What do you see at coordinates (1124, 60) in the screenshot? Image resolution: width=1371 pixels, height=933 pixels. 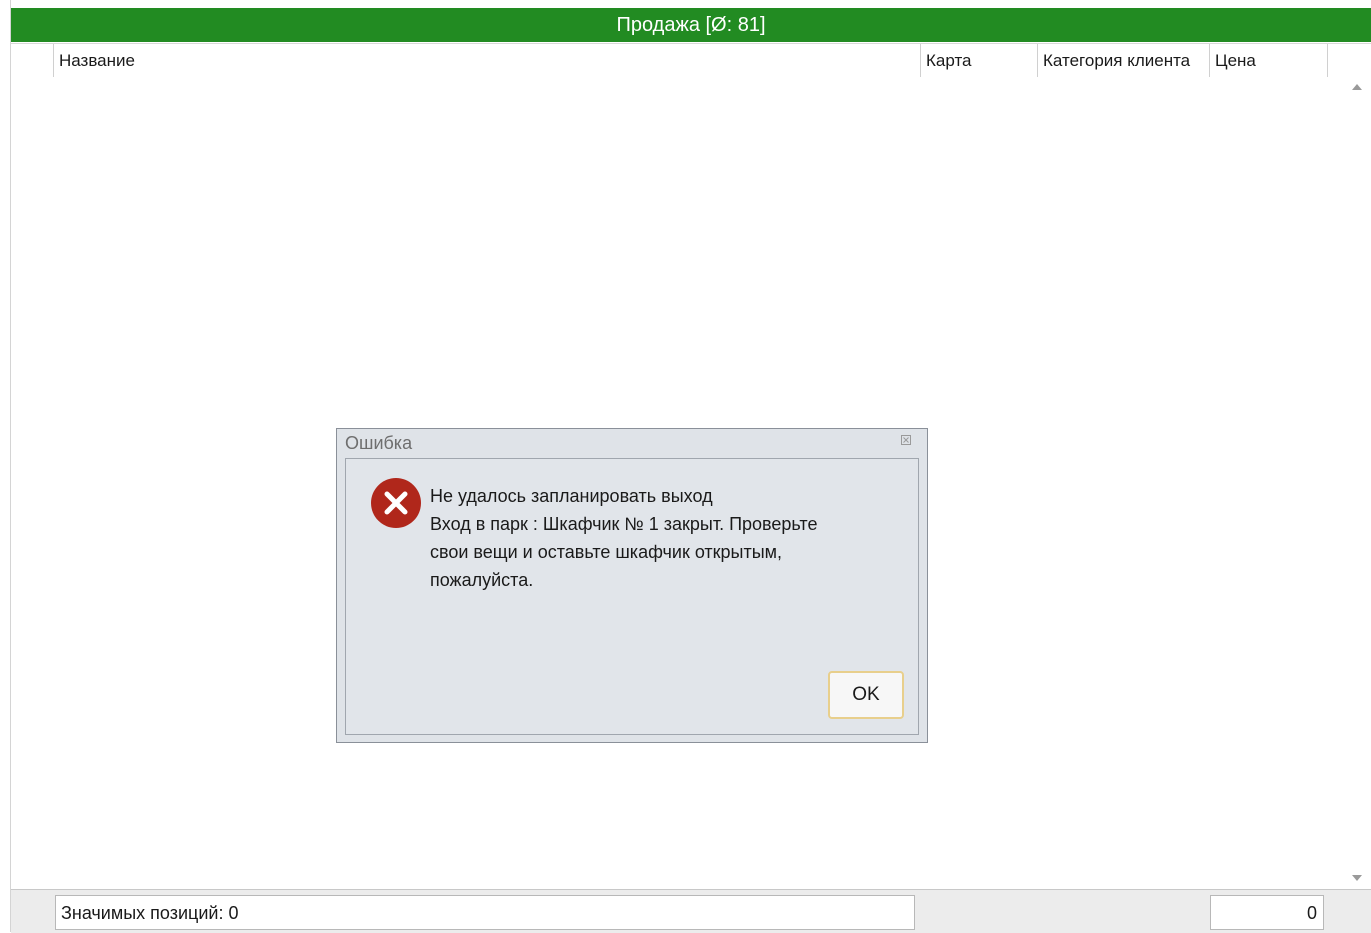 I see `column-header-category: Категория клиента` at bounding box center [1124, 60].